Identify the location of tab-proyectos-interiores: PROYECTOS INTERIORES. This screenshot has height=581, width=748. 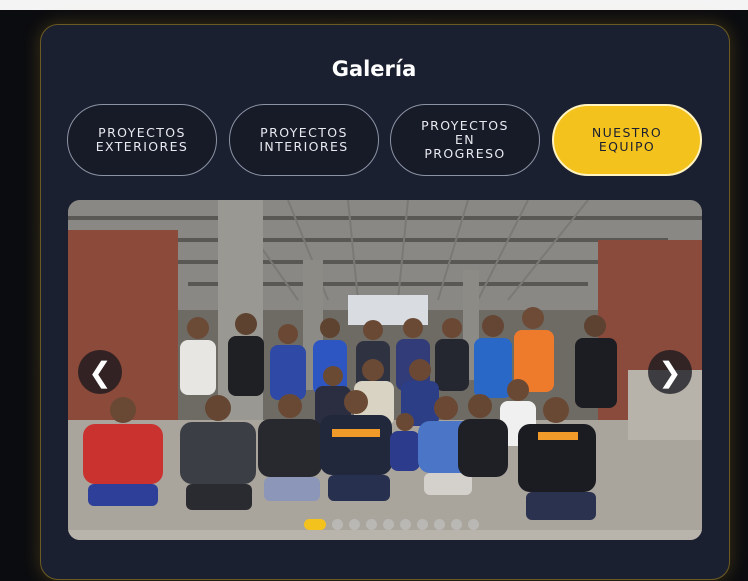
(304, 140).